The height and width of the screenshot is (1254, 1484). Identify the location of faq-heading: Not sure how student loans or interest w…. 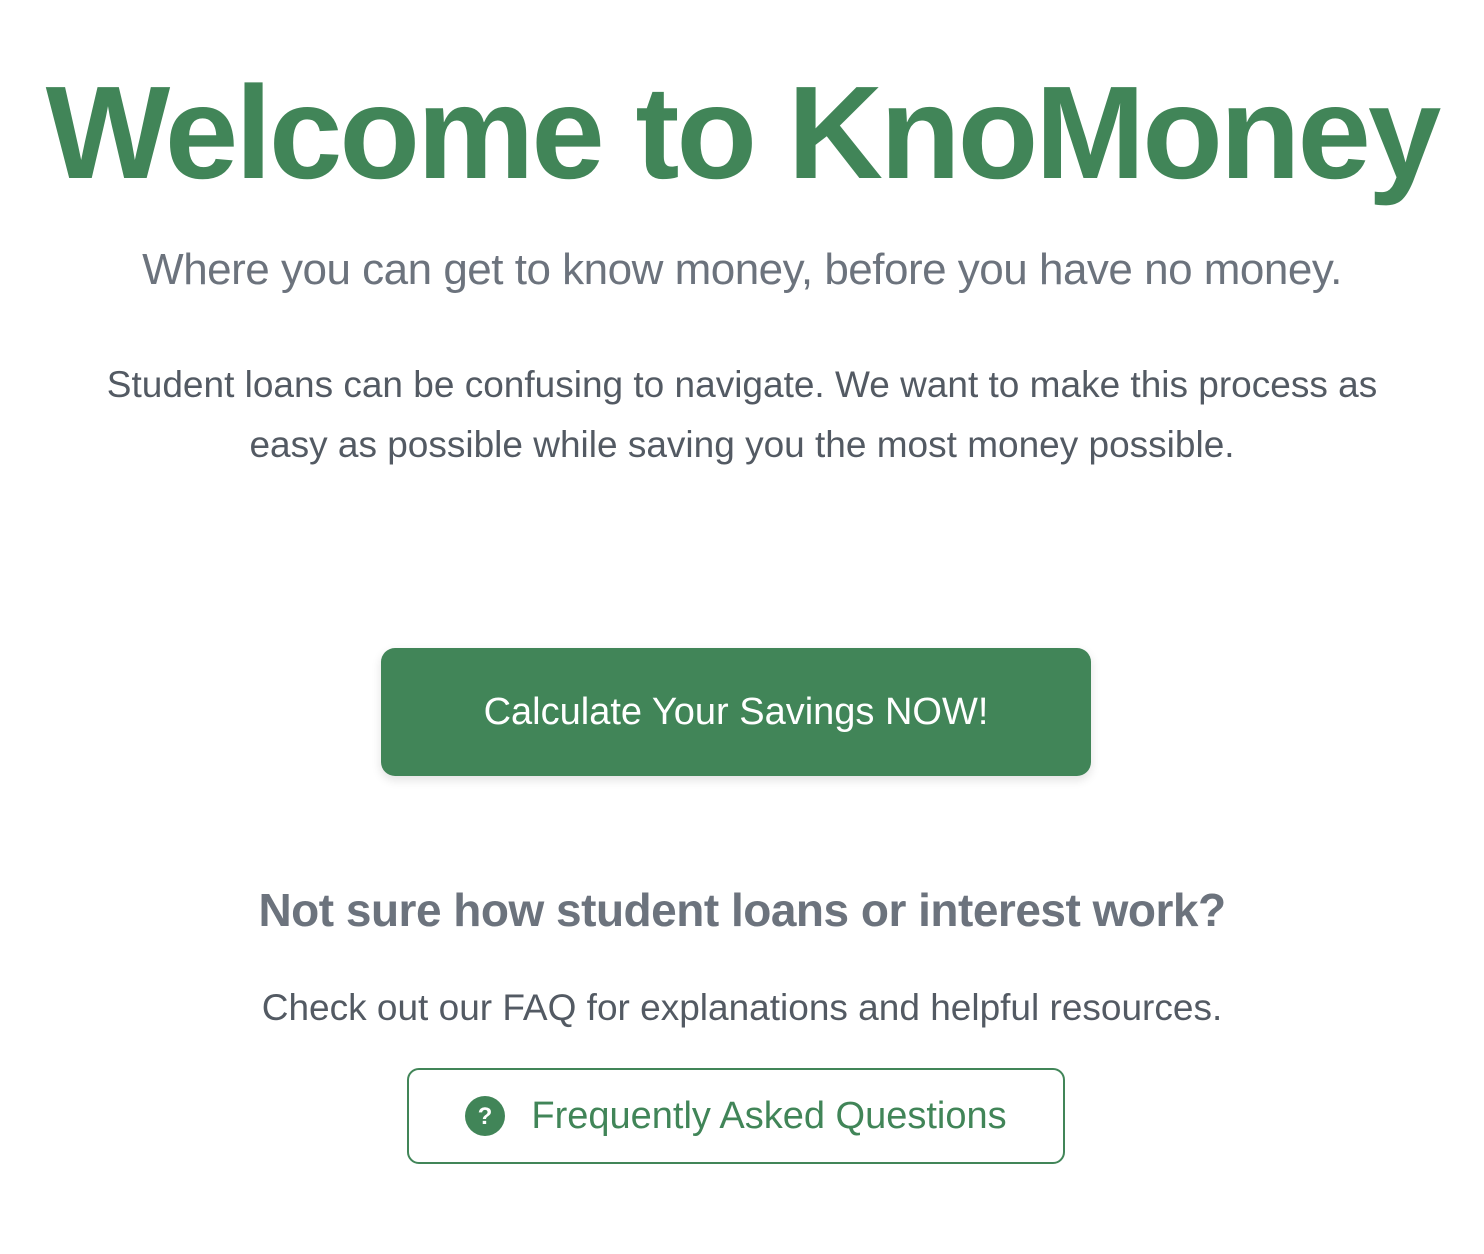
(742, 910).